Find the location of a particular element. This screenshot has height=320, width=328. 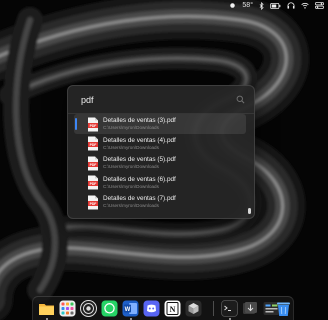

svg-text: W is located at coordinates (128, 310).